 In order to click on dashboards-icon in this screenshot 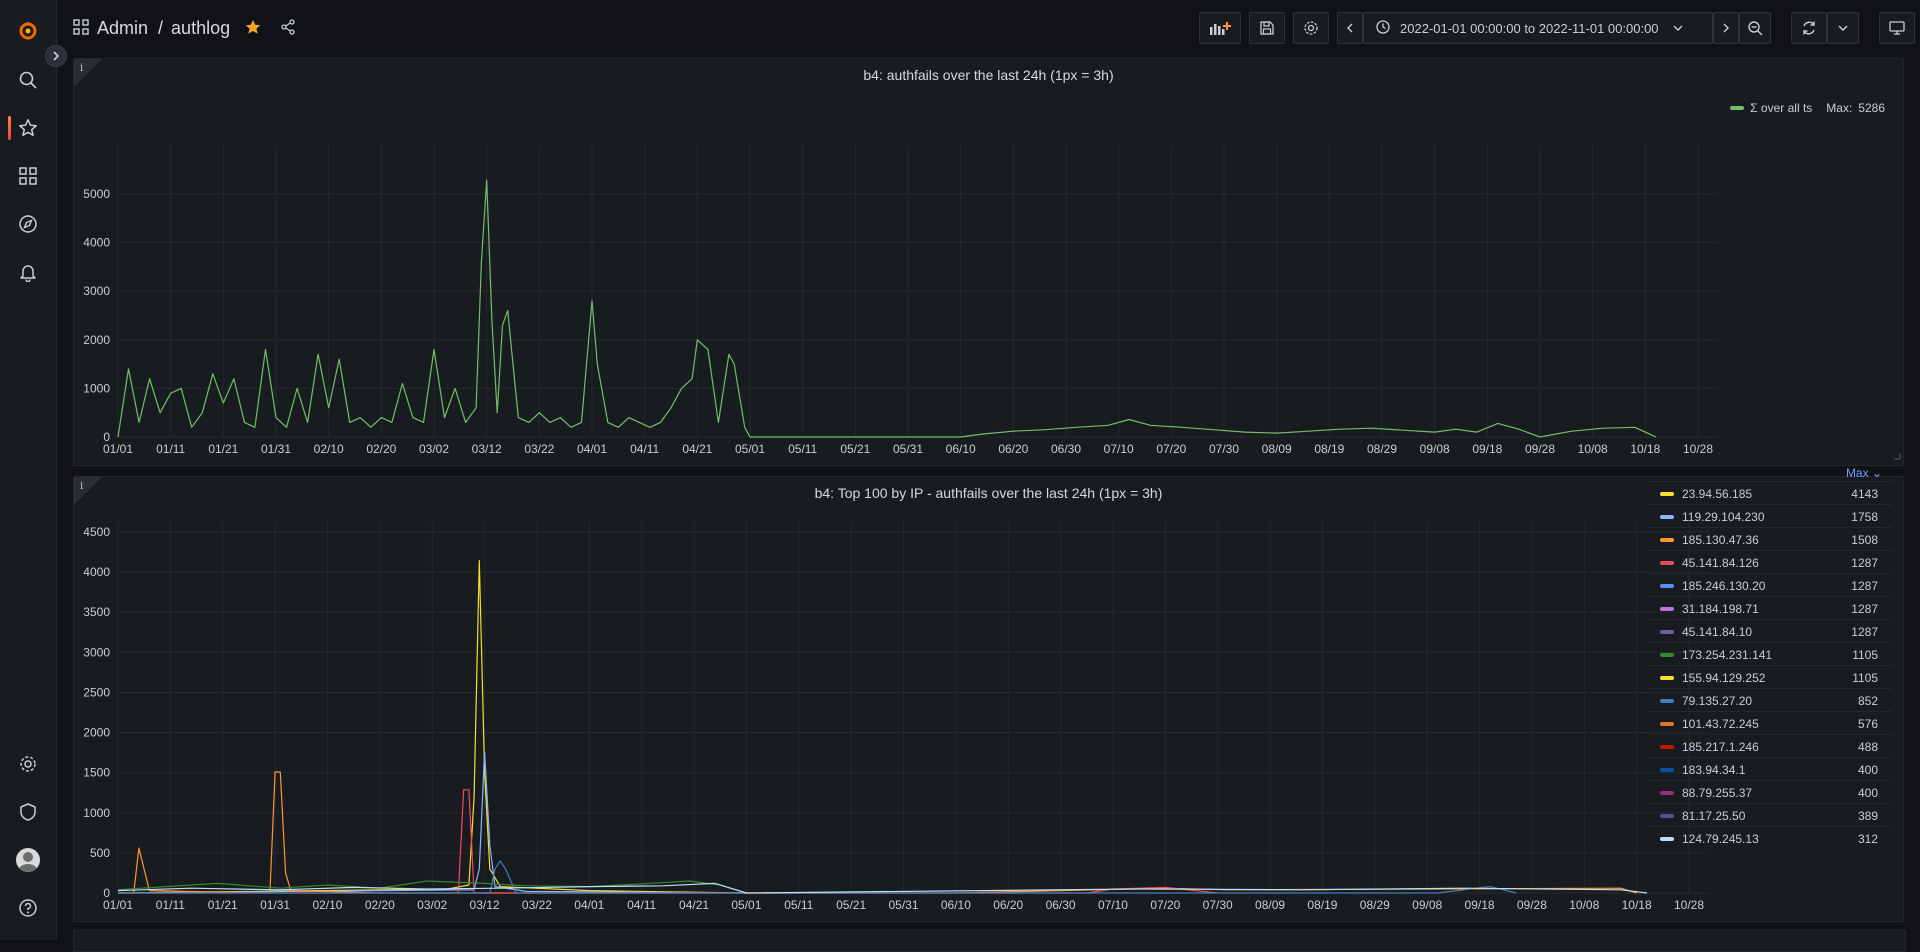, I will do `click(28, 176)`.